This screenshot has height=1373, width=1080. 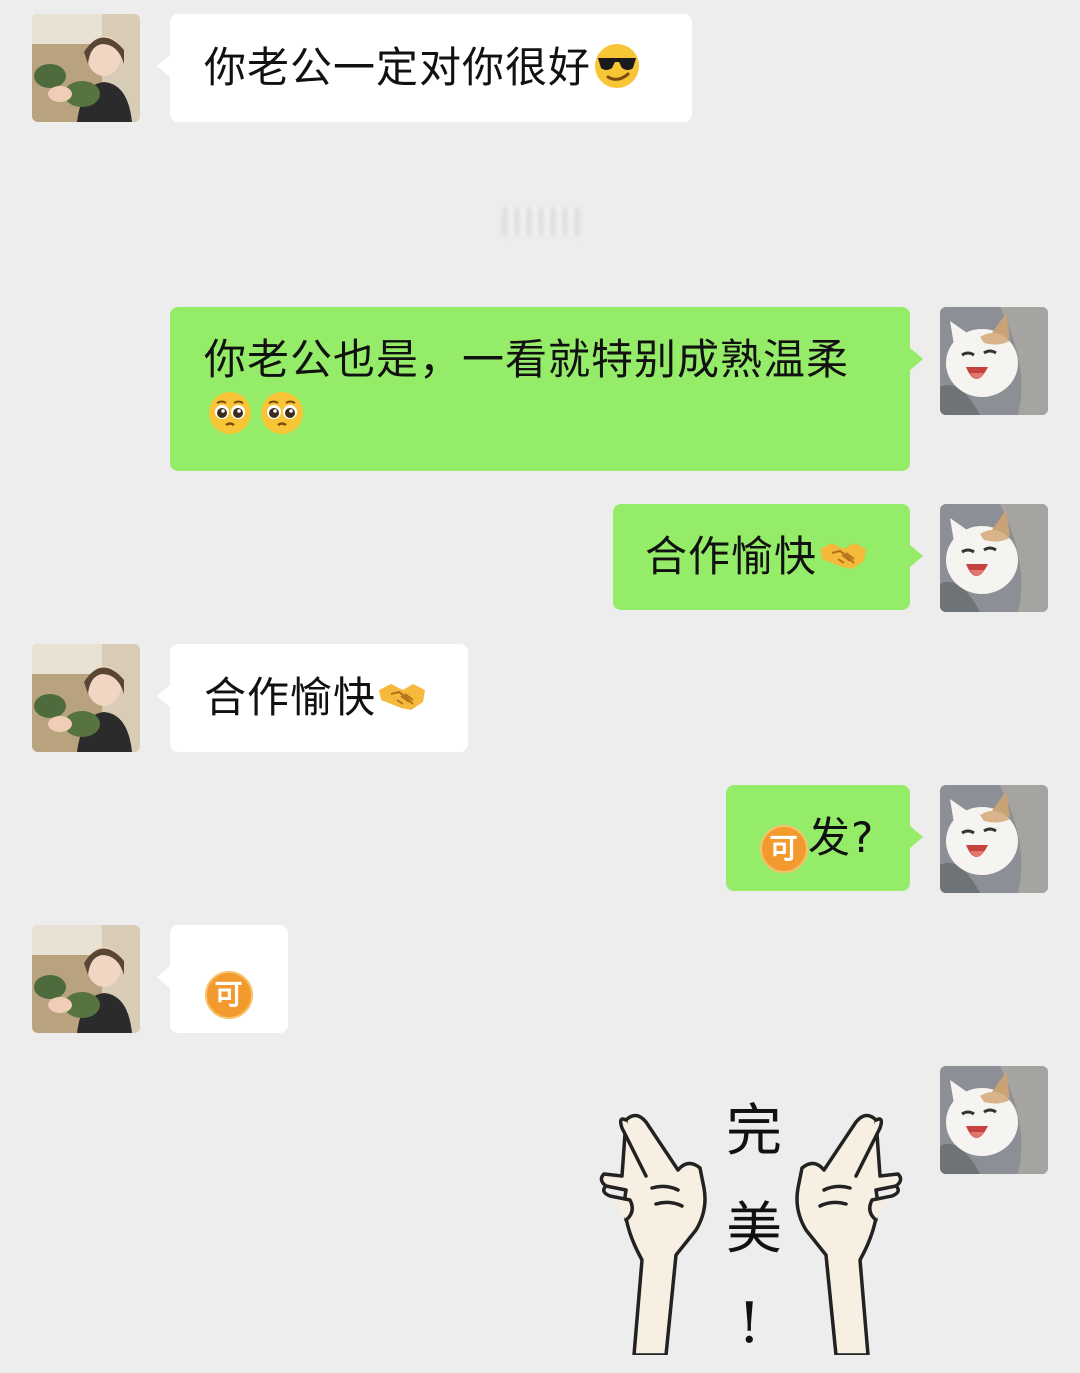 I want to click on message-bubble-outgoing: 可发?, so click(x=824, y=838).